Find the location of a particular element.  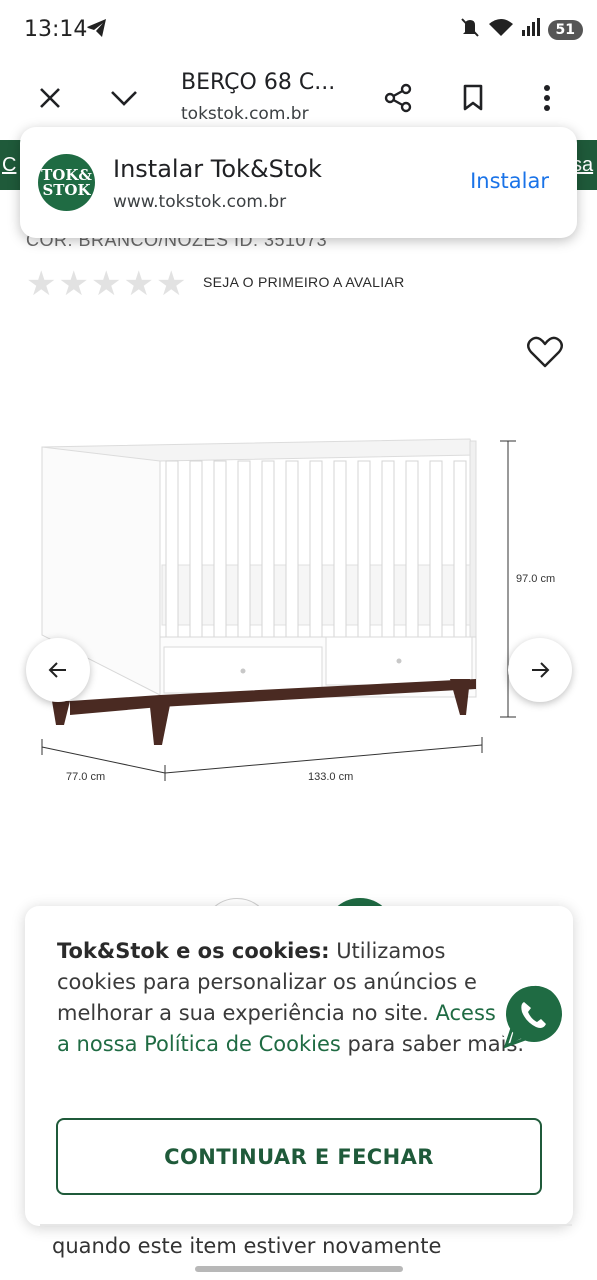

status-bar: 13:14 51 is located at coordinates (298, 30).